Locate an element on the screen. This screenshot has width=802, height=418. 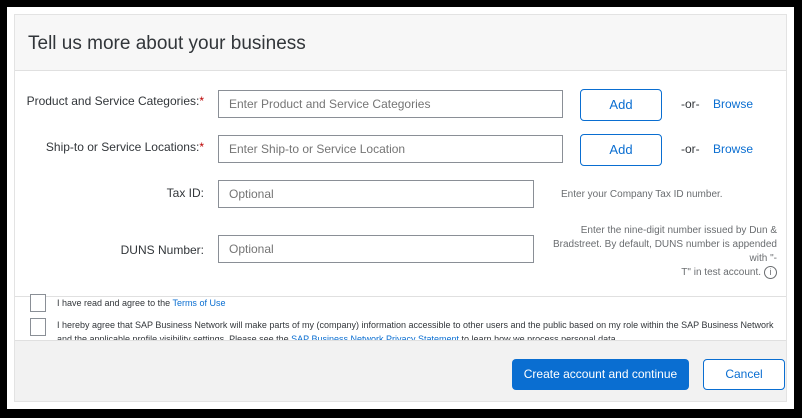
product-categories-input is located at coordinates (390, 104).